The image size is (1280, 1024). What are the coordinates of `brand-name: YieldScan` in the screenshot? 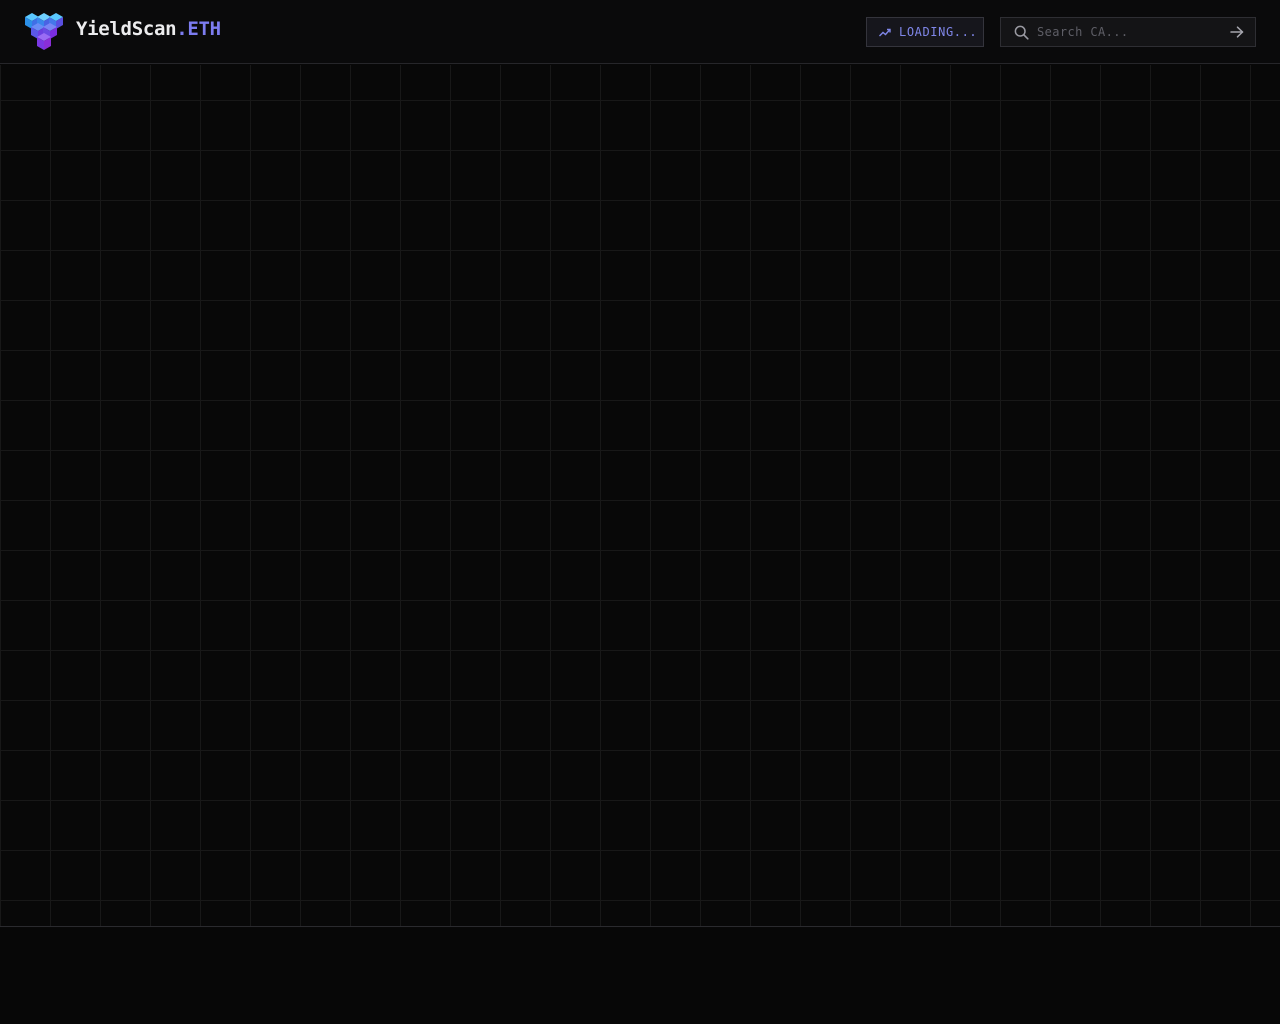 It's located at (126, 29).